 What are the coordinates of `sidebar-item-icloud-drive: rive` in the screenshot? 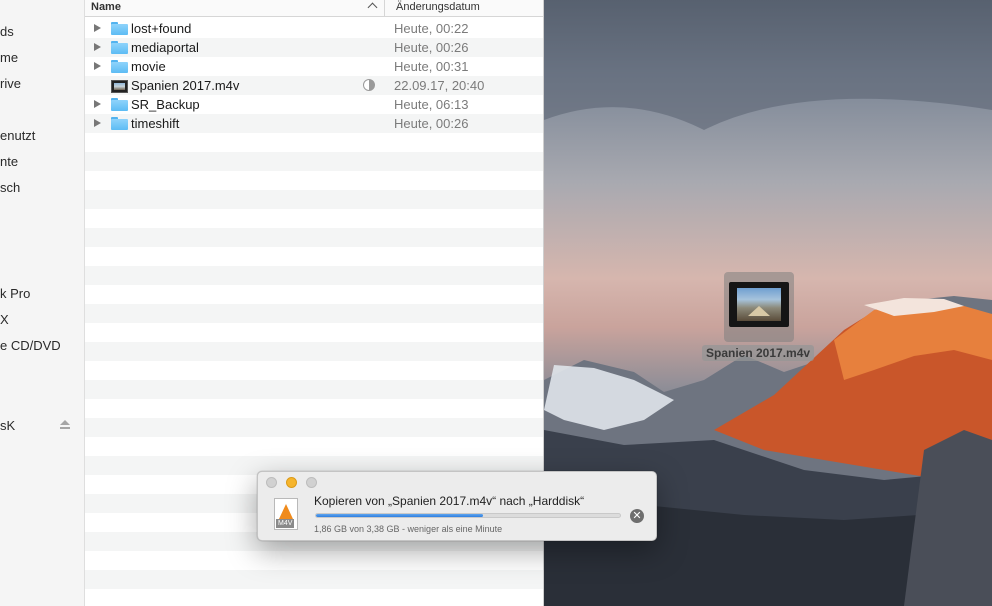 It's located at (10, 83).